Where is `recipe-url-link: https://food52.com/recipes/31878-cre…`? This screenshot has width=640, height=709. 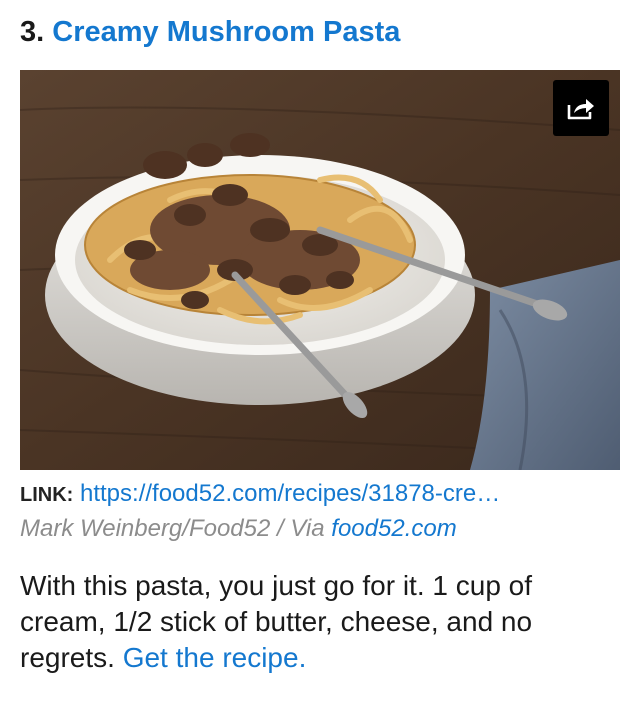
recipe-url-link: https://food52.com/recipes/31878-cre… is located at coordinates (290, 493).